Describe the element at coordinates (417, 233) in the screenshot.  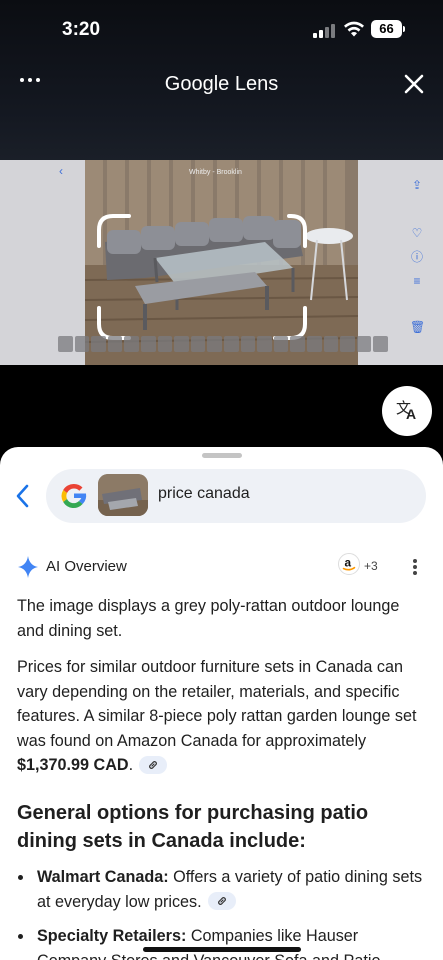
I see `heart-icon: ♡` at that location.